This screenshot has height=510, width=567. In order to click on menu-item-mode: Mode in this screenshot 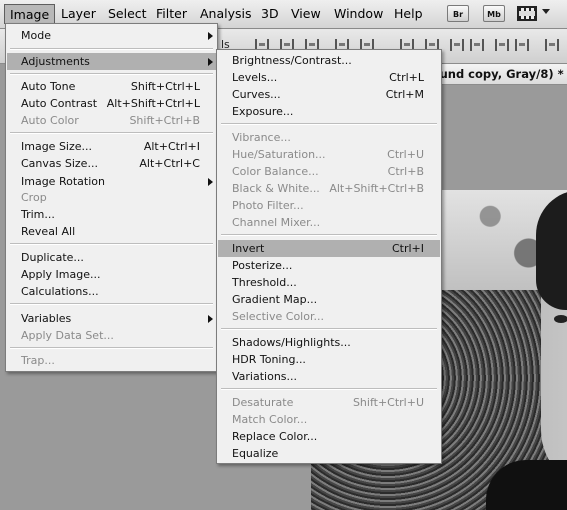, I will do `click(111, 35)`.